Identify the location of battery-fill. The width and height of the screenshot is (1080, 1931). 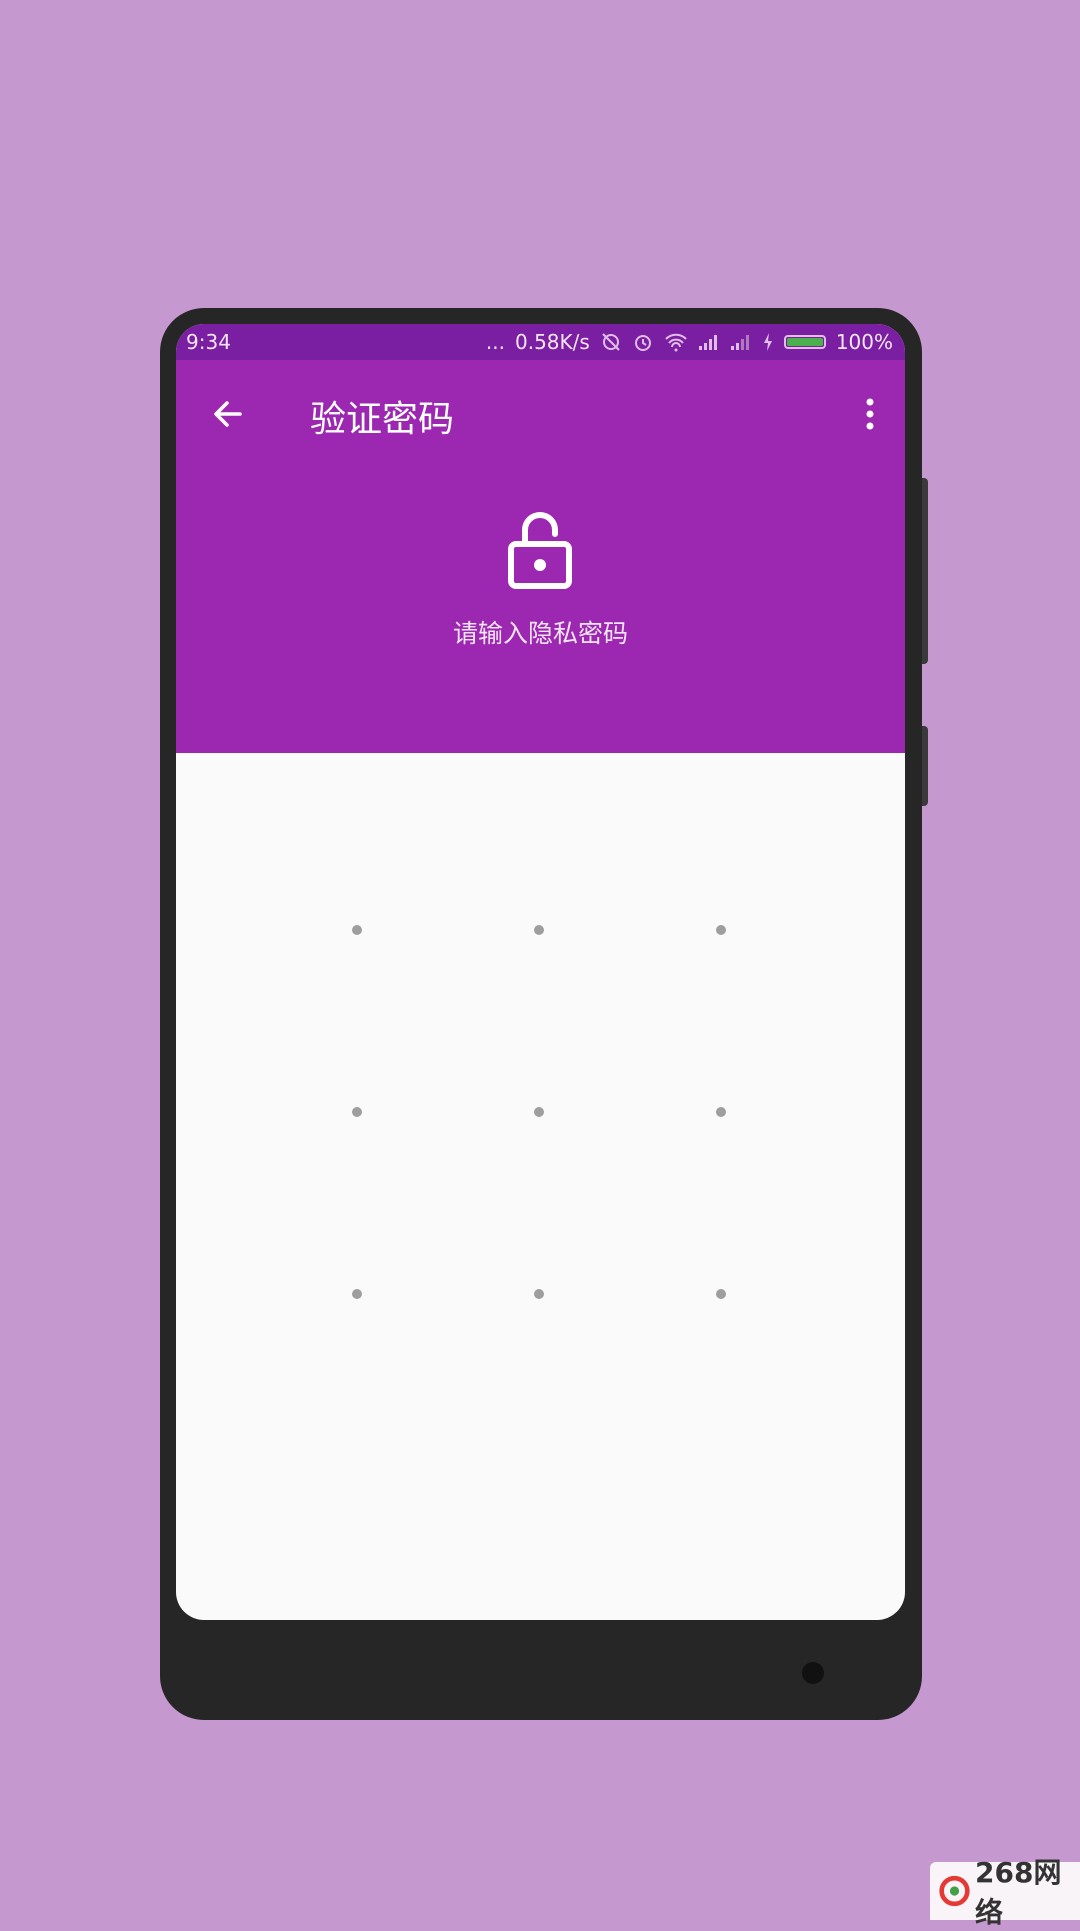
(804, 342).